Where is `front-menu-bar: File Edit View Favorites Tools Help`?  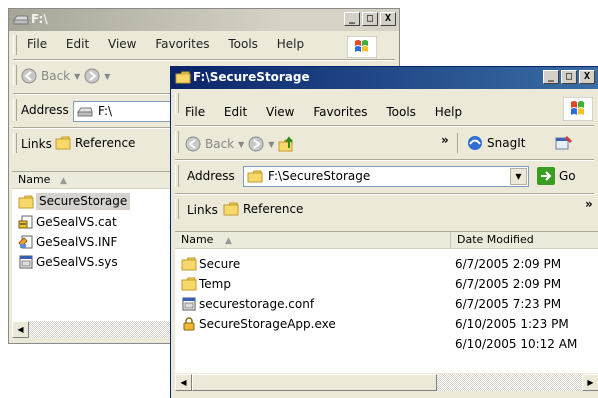
front-menu-bar: File Edit View Favorites Tools Help is located at coordinates (389, 112).